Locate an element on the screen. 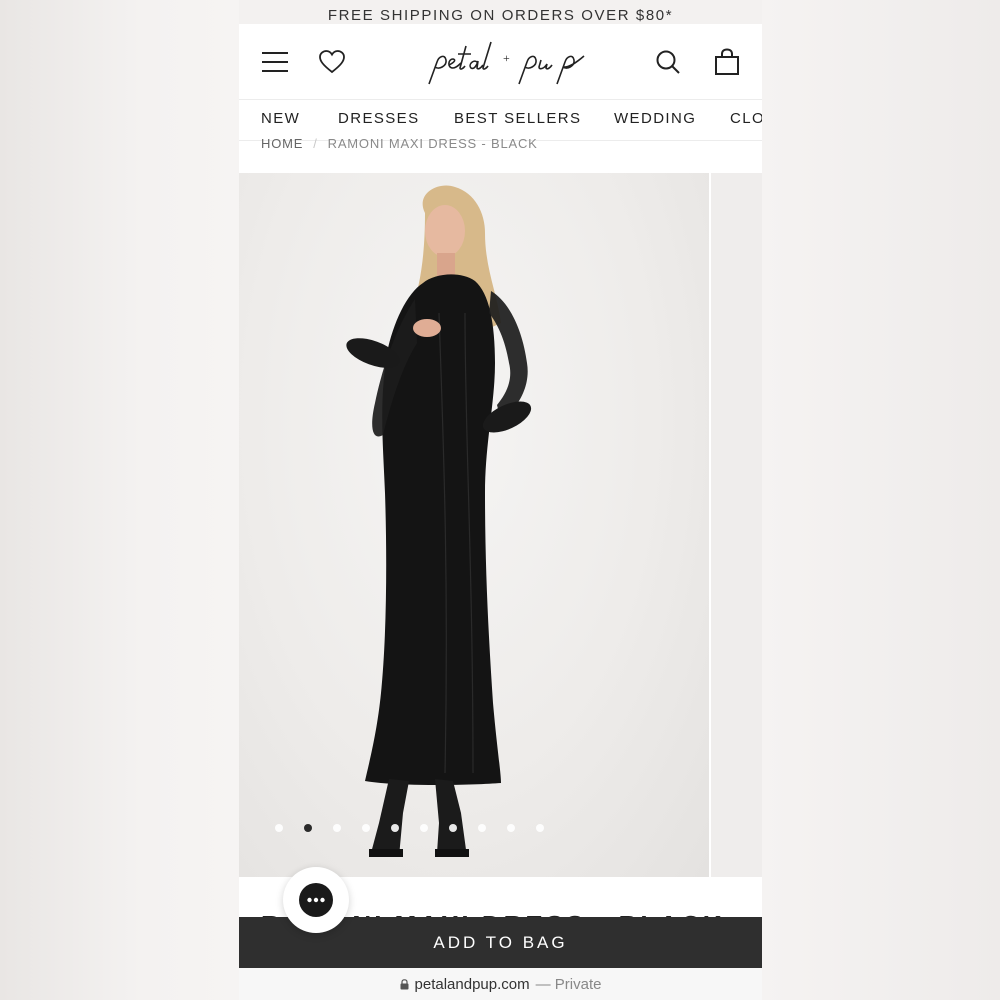 This screenshot has width=1000, height=1000. bag-icon is located at coordinates (727, 62).